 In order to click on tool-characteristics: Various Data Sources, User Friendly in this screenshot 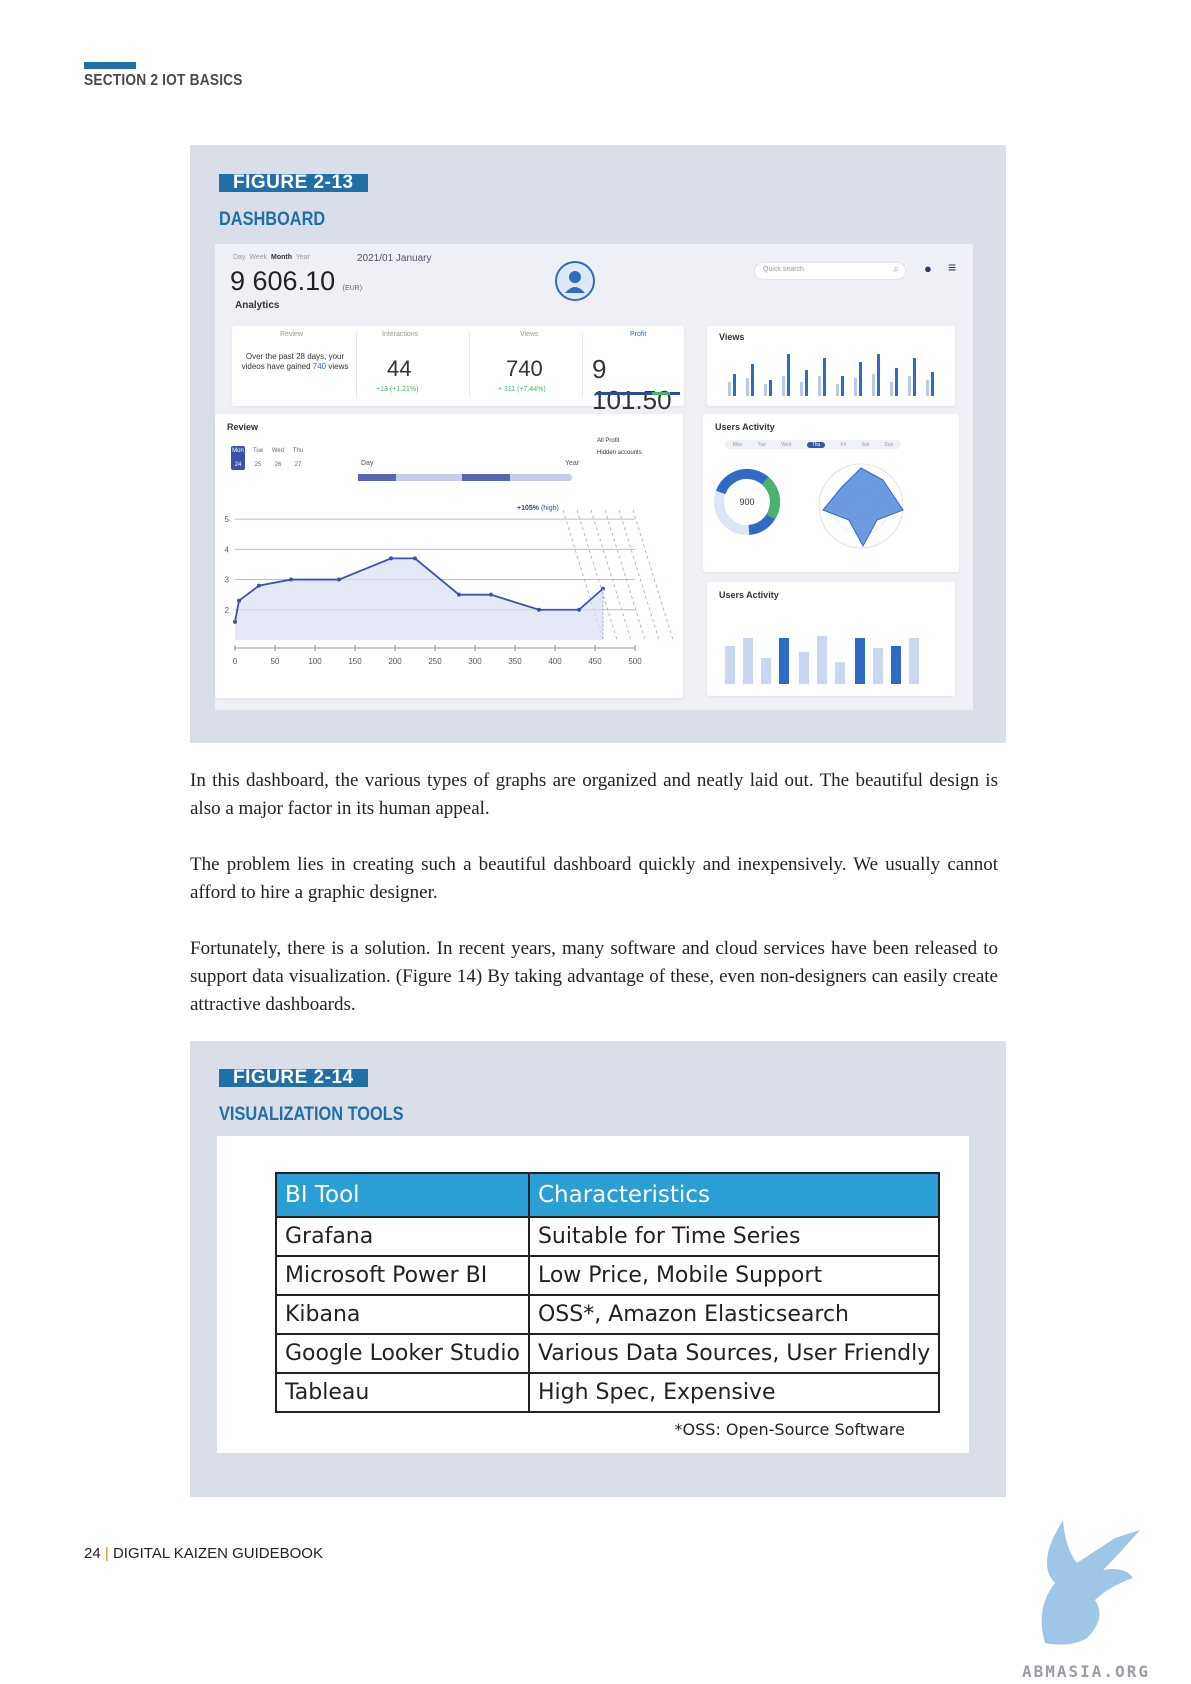, I will do `click(734, 1353)`.